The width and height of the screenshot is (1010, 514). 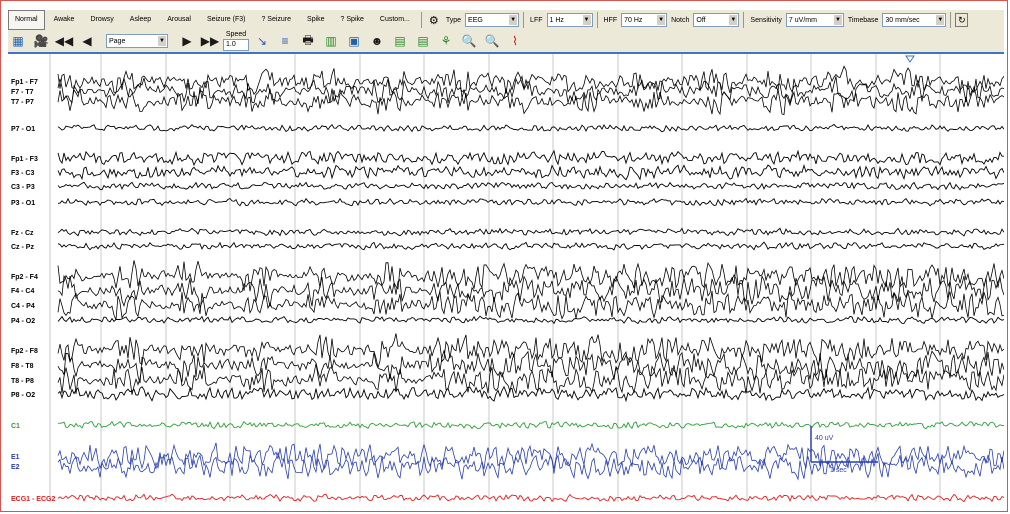 I want to click on rewind-icon: ◀◀, so click(x=64, y=41).